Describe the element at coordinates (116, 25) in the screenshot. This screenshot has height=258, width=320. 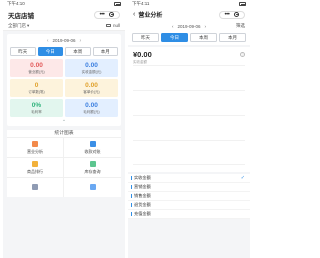
I see `store-right-text: null` at that location.